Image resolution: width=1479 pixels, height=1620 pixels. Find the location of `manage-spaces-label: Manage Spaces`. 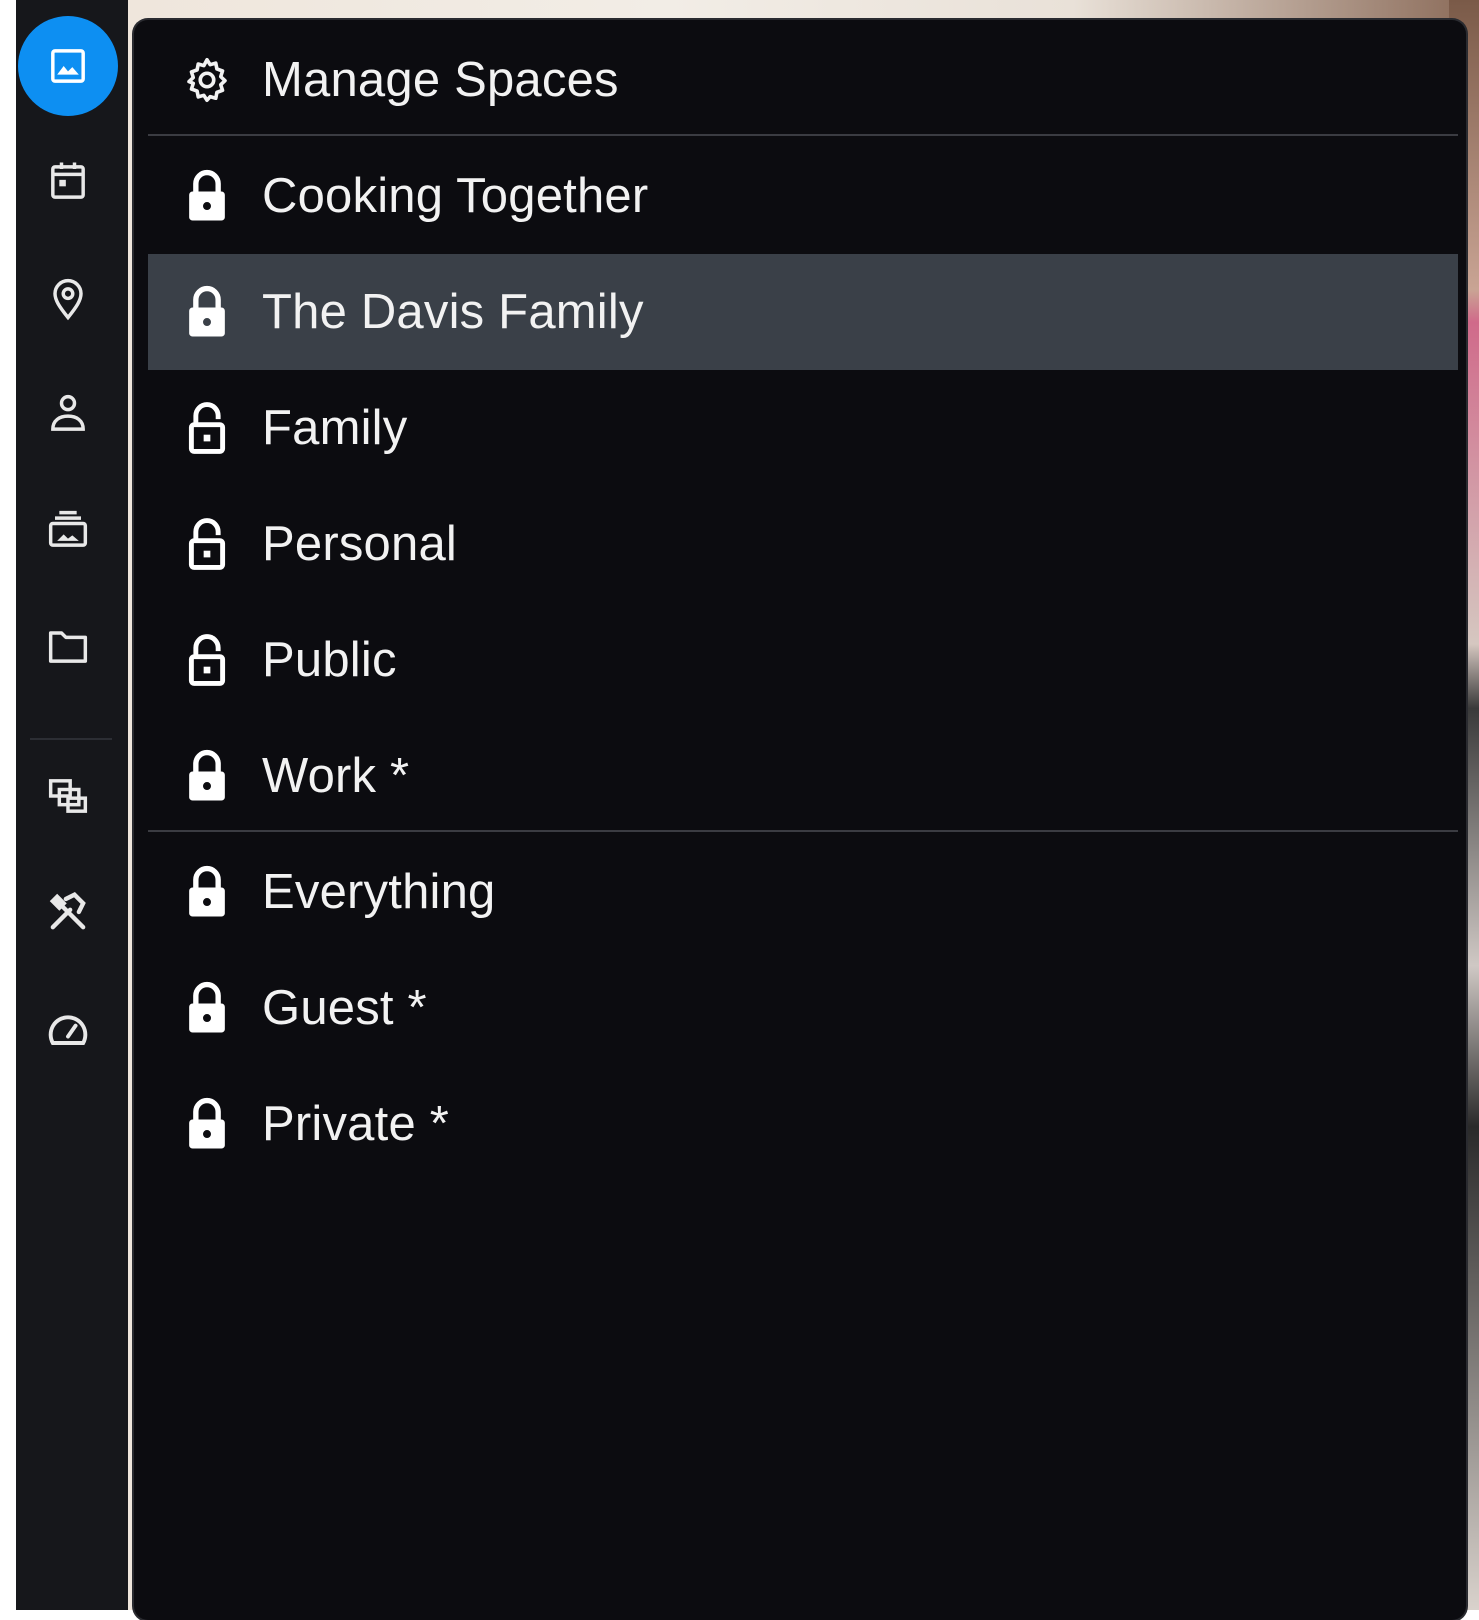

manage-spaces-label: Manage Spaces is located at coordinates (440, 80).